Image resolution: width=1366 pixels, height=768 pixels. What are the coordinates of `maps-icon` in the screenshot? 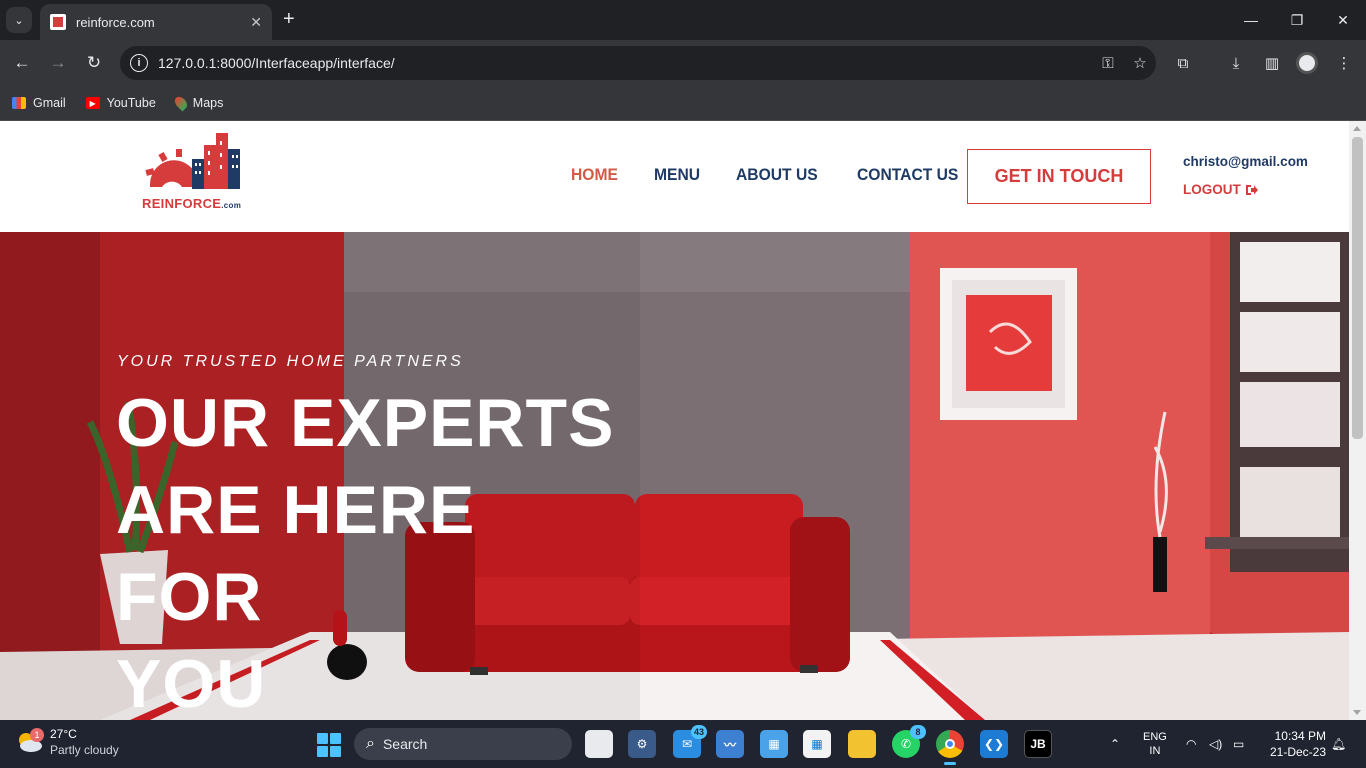 It's located at (181, 103).